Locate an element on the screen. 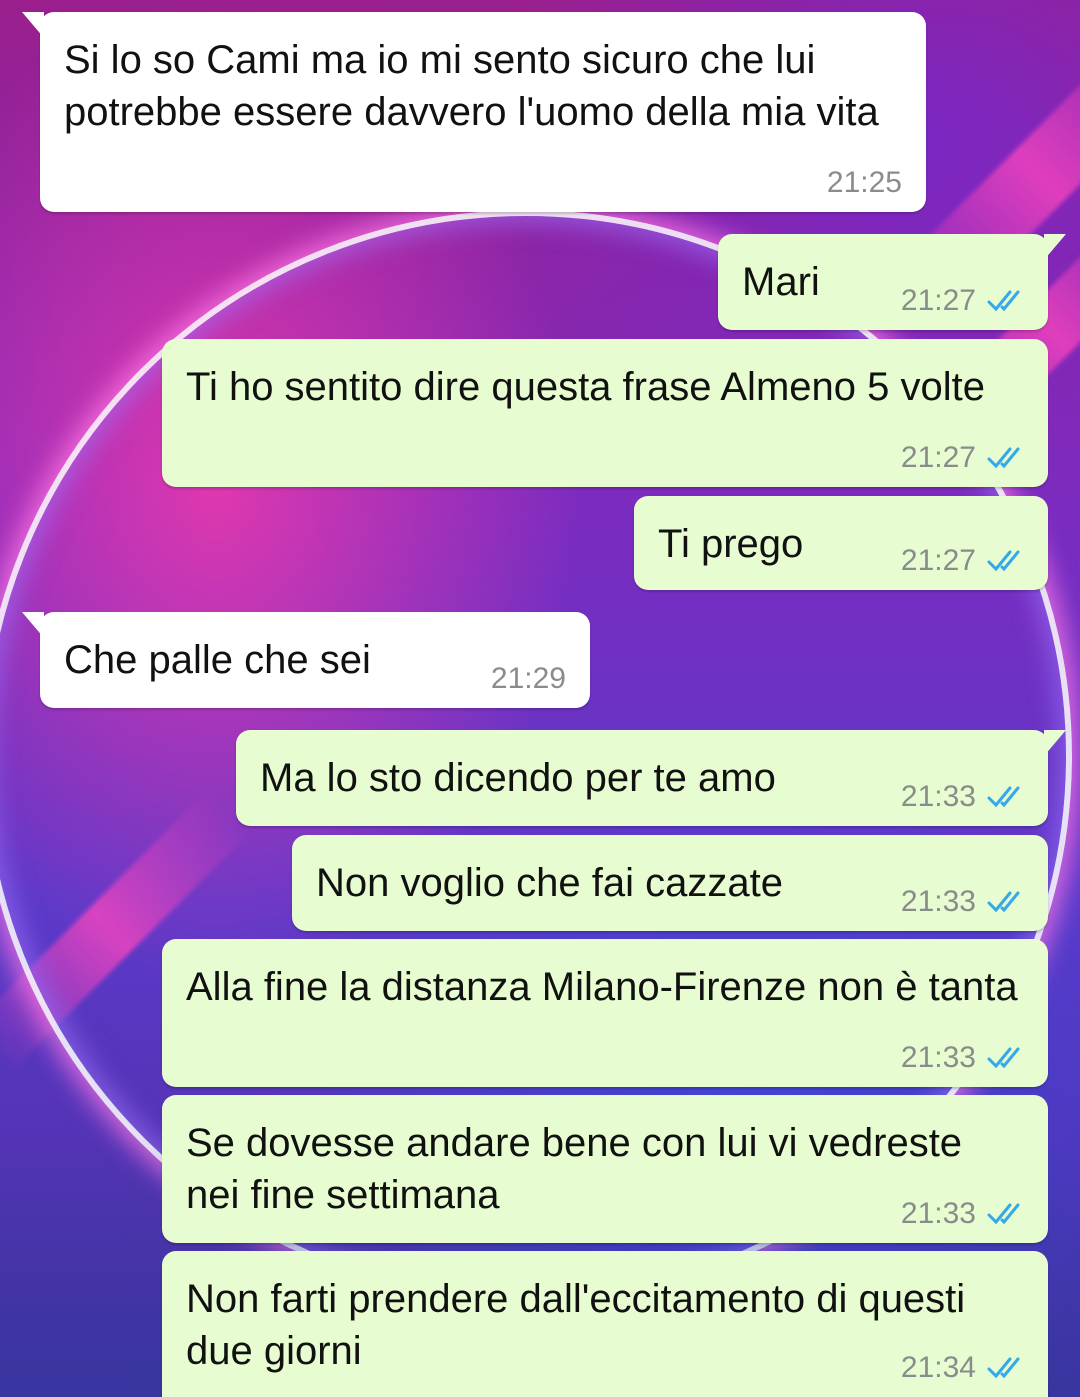 The image size is (1080, 1397). message-bubble-incoming: Che palle che sei 21:29 is located at coordinates (306, 660).